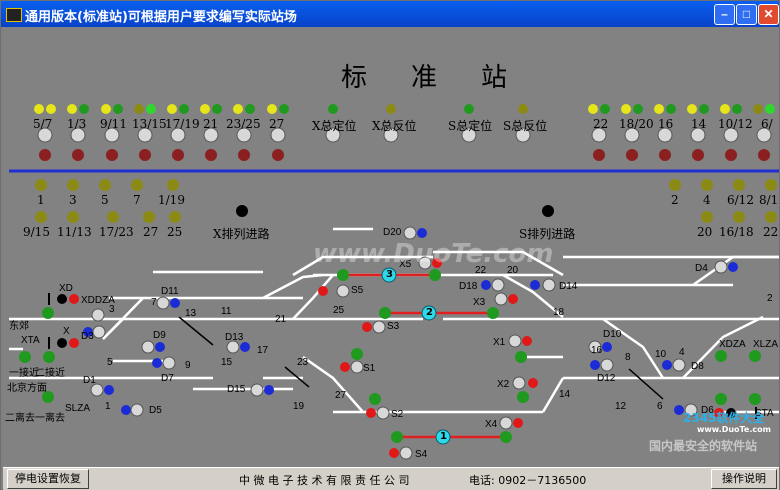 Image resolution: width=780 pixels, height=490 pixels. Describe the element at coordinates (766, 344) in the screenshot. I see `signal-label: XLZA` at that location.